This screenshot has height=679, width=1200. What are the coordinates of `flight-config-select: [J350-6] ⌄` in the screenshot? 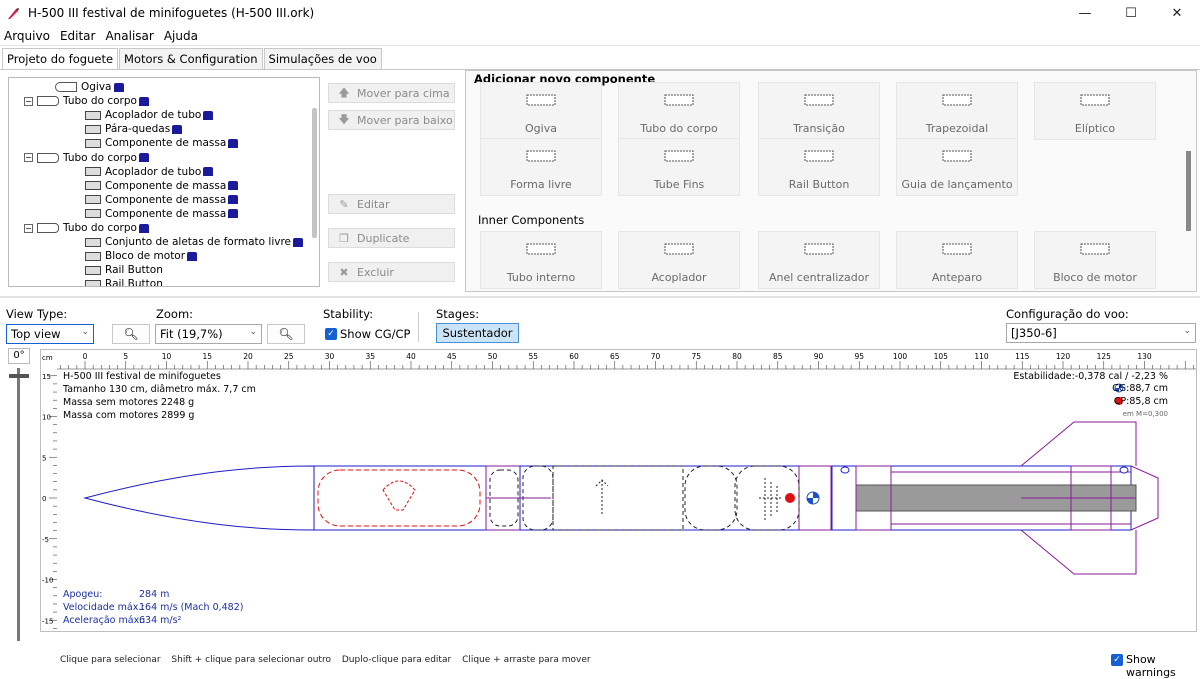 It's located at (1101, 333).